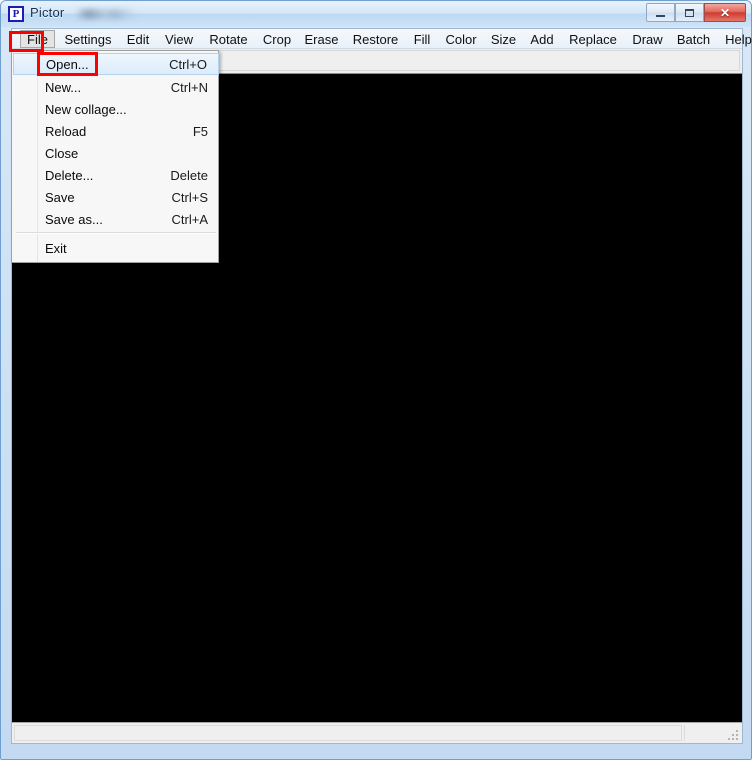 The height and width of the screenshot is (760, 752). Describe the element at coordinates (200, 131) in the screenshot. I see `menu-item-shortcut: F5` at that location.